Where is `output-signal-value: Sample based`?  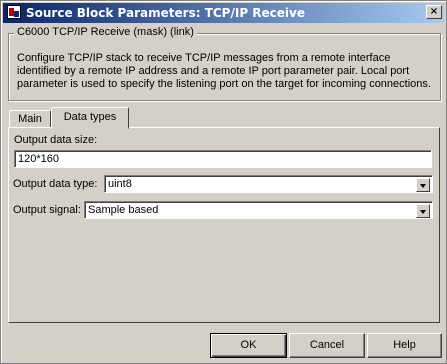 output-signal-value: Sample based is located at coordinates (123, 210).